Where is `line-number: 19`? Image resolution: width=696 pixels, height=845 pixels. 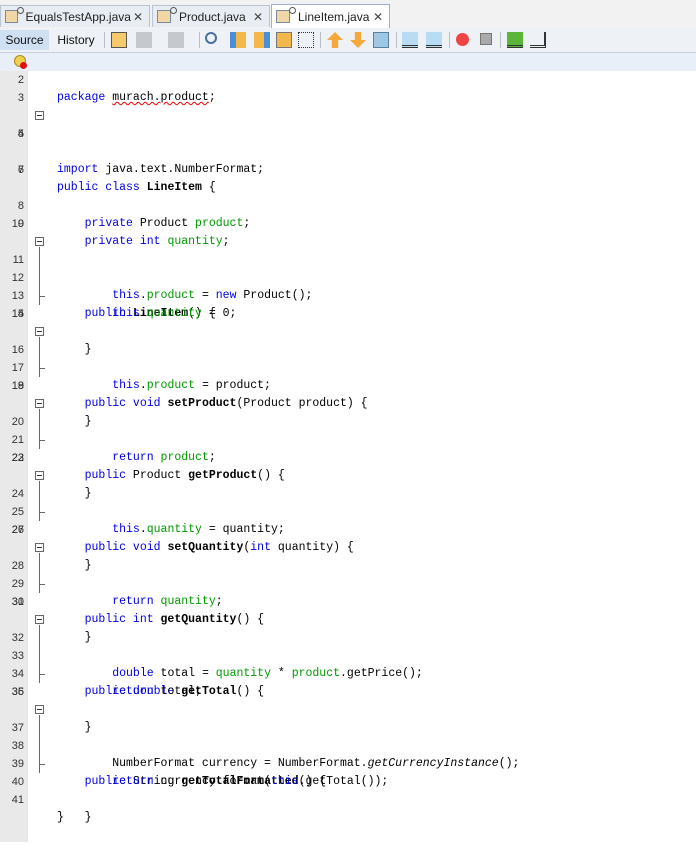 line-number: 19 is located at coordinates (17, 386).